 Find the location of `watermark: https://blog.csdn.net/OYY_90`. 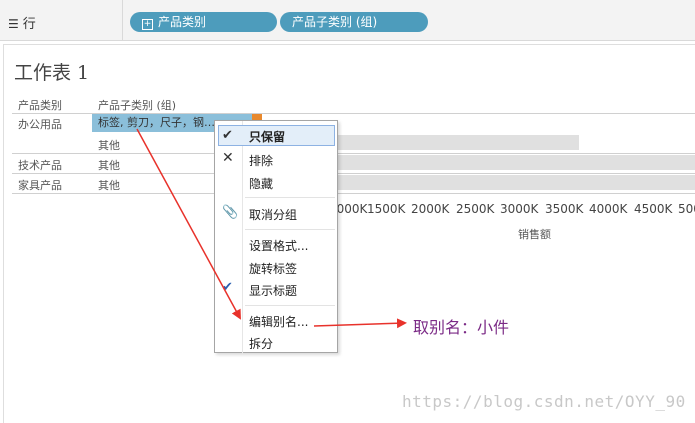

watermark: https://blog.csdn.net/OYY_90 is located at coordinates (544, 401).